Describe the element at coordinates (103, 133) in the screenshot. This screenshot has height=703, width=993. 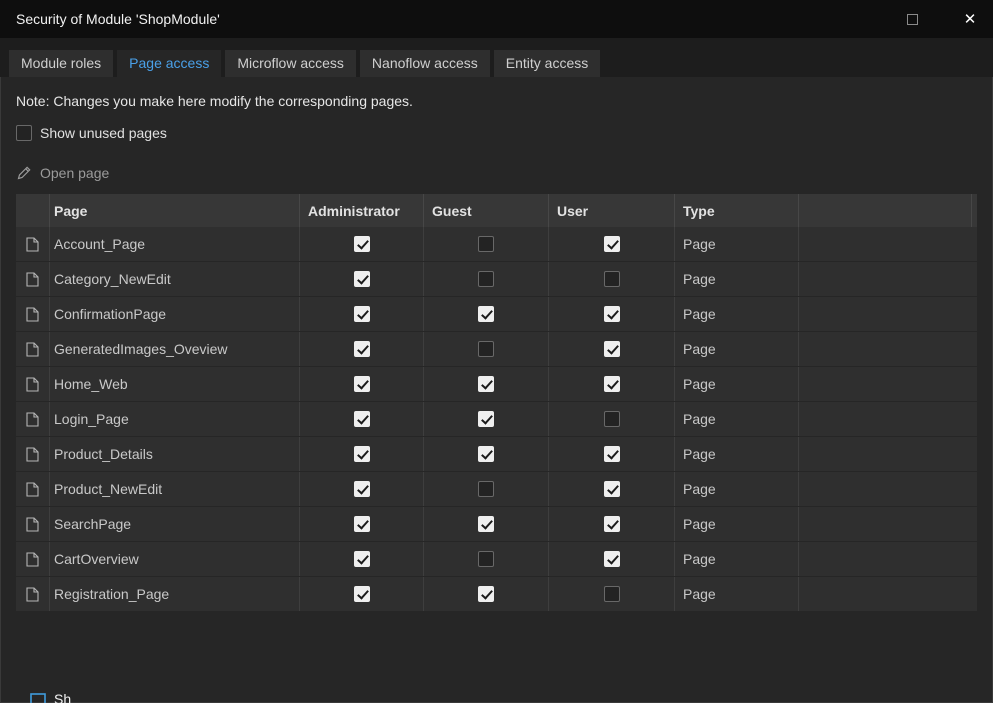
I see `show-unused-pages-label: Show unused pages` at that location.